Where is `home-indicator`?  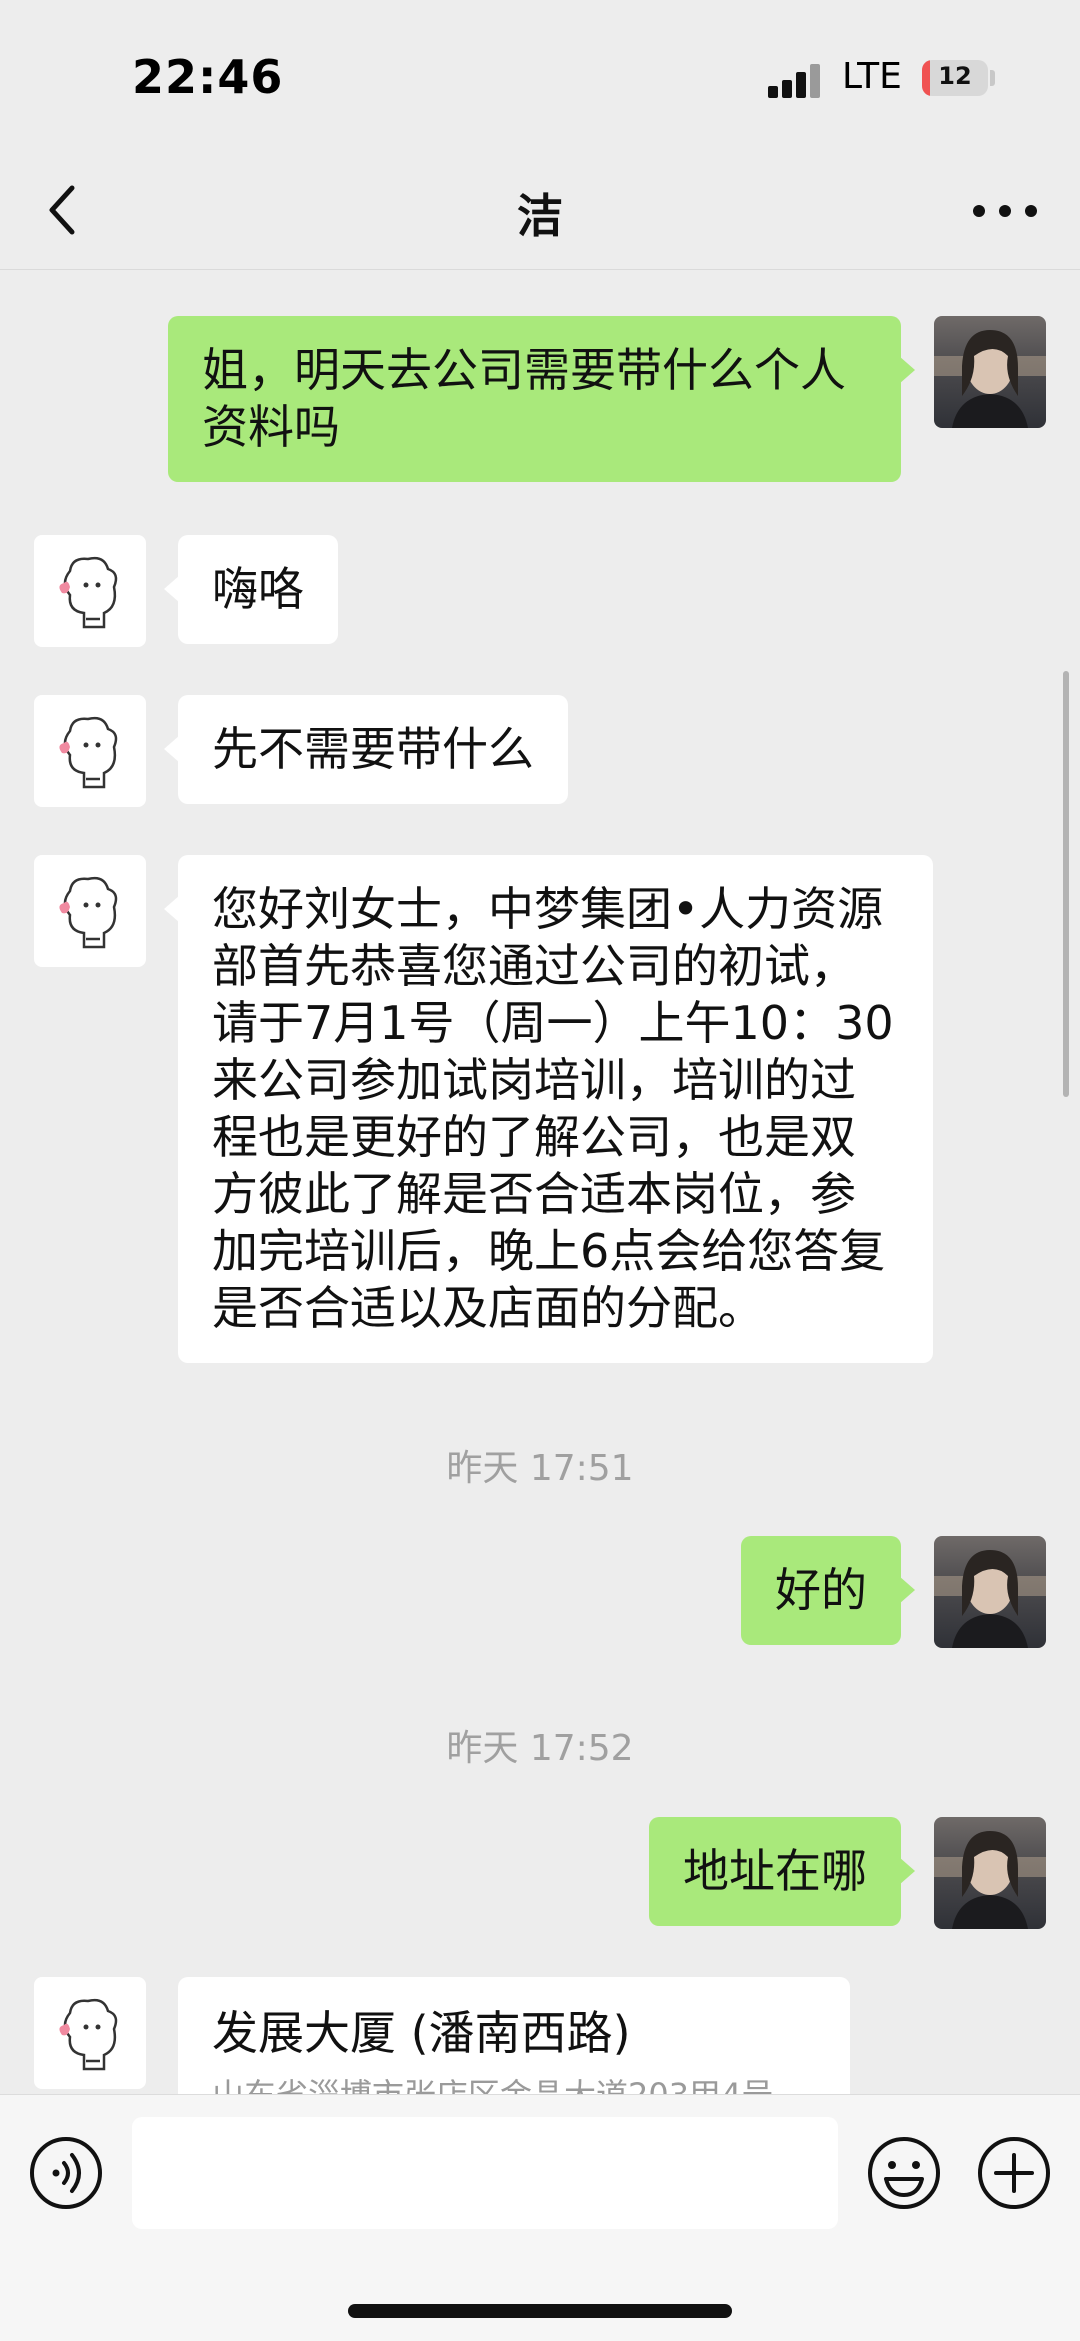 home-indicator is located at coordinates (540, 2311).